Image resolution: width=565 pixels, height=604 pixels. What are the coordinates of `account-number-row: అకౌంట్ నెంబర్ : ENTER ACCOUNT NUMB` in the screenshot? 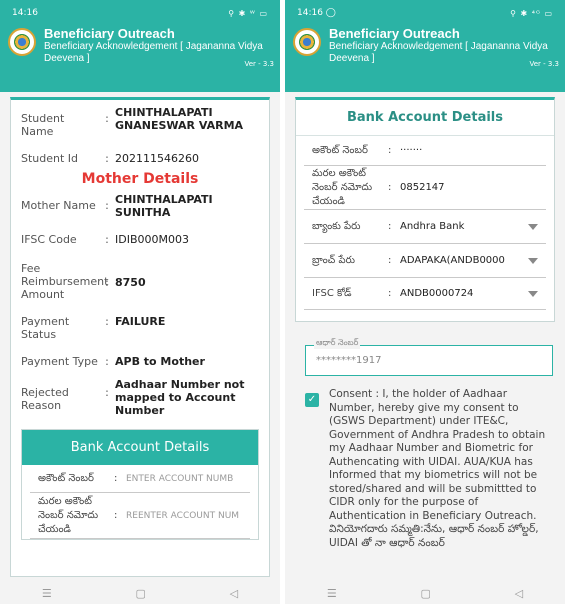 It's located at (140, 479).